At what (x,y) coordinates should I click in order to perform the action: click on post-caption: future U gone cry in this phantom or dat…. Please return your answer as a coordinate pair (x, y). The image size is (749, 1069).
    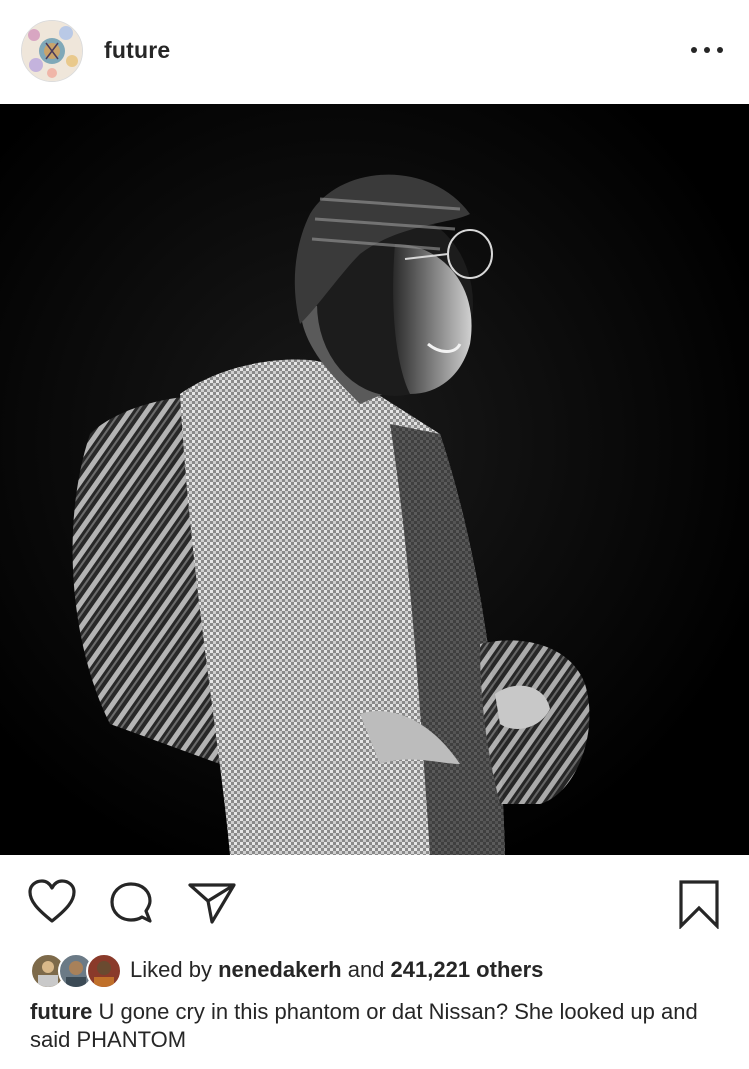
    Looking at the image, I should click on (380, 1026).